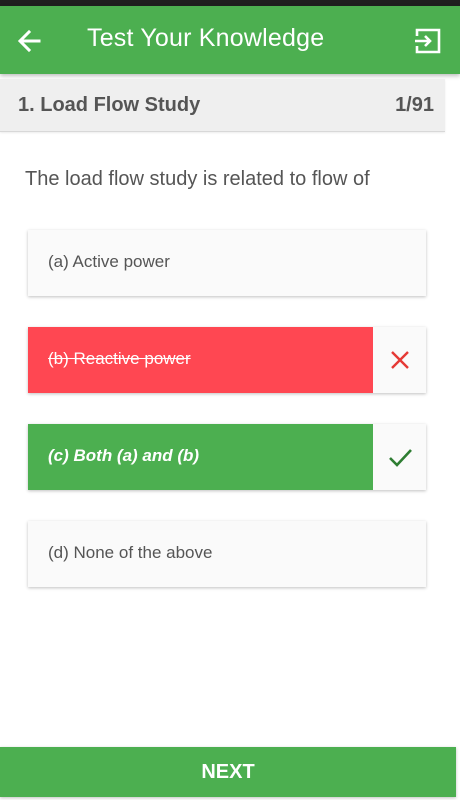  Describe the element at coordinates (109, 261) in the screenshot. I see `option-a-label: (a) Active power` at that location.